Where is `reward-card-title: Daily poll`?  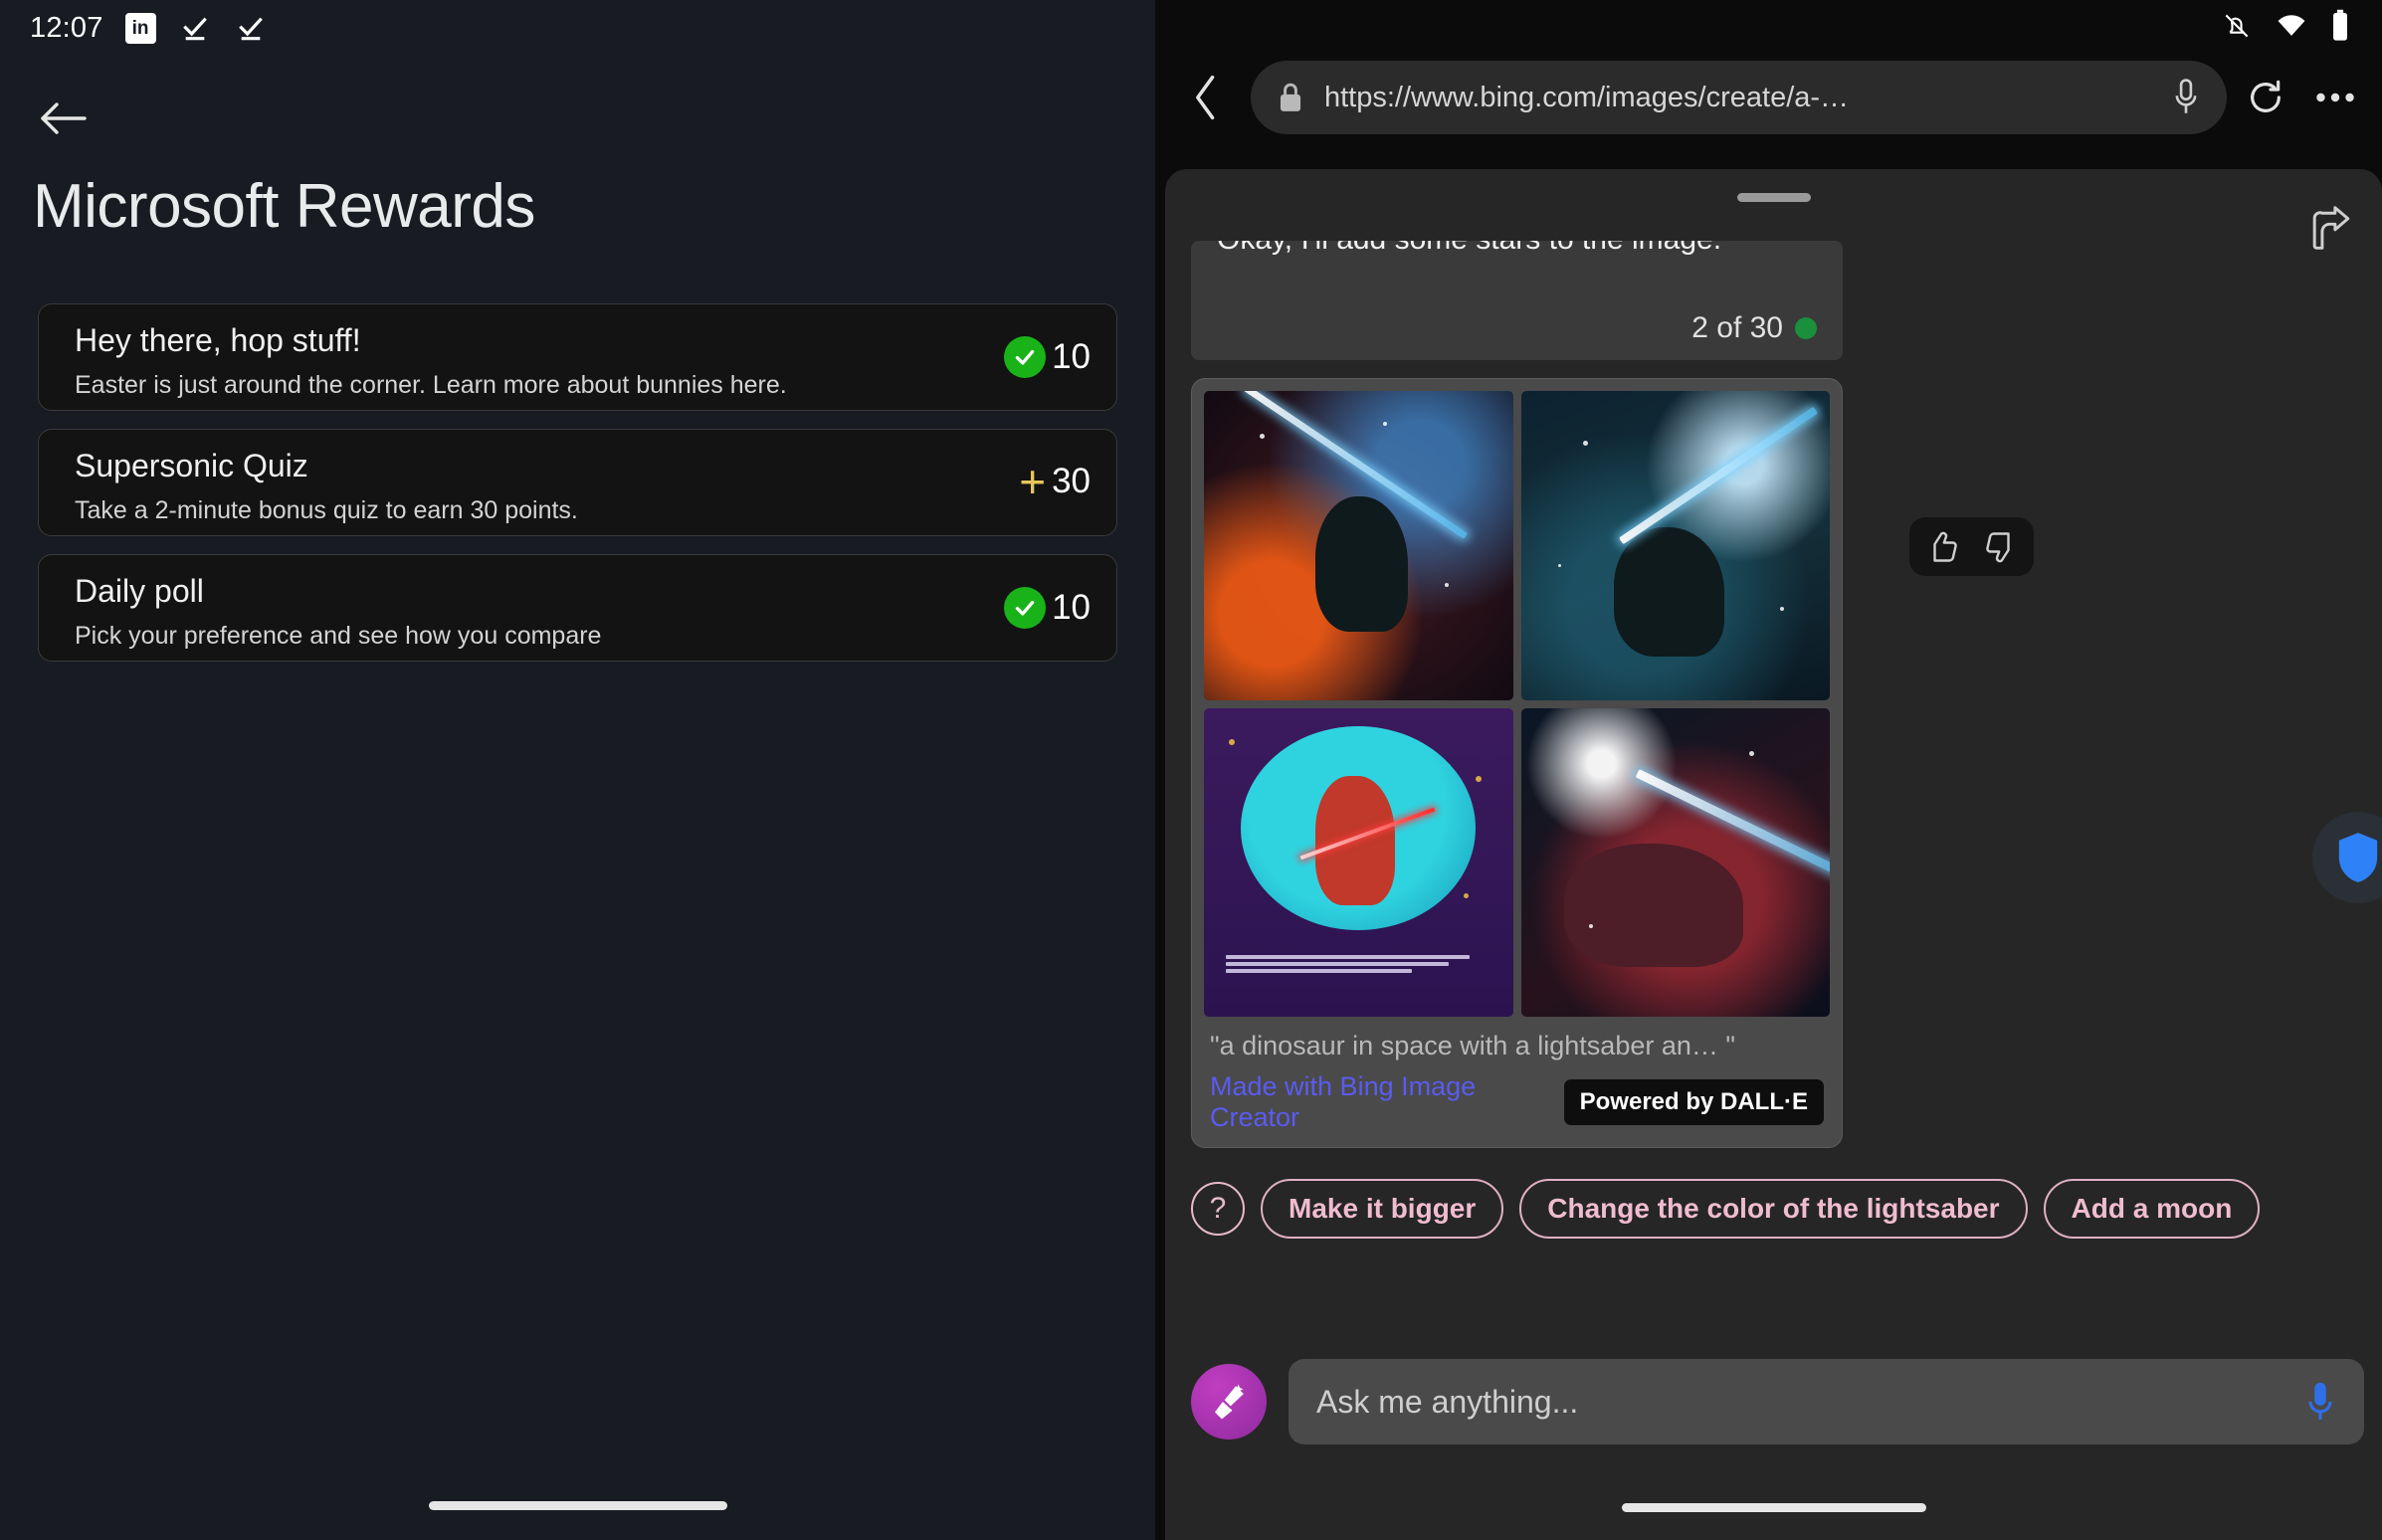 reward-card-title: Daily poll is located at coordinates (139, 591).